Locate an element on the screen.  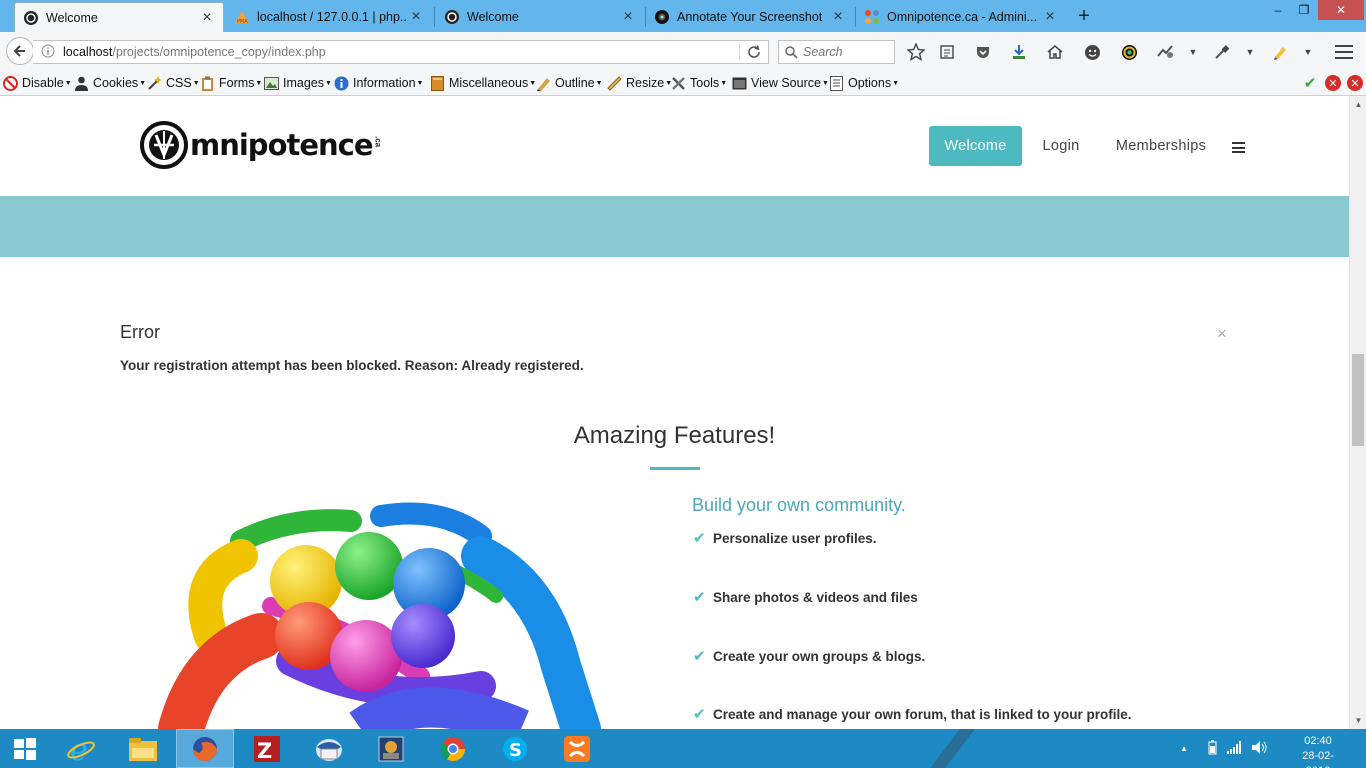
network-signal-icon is located at coordinates (1234, 748).